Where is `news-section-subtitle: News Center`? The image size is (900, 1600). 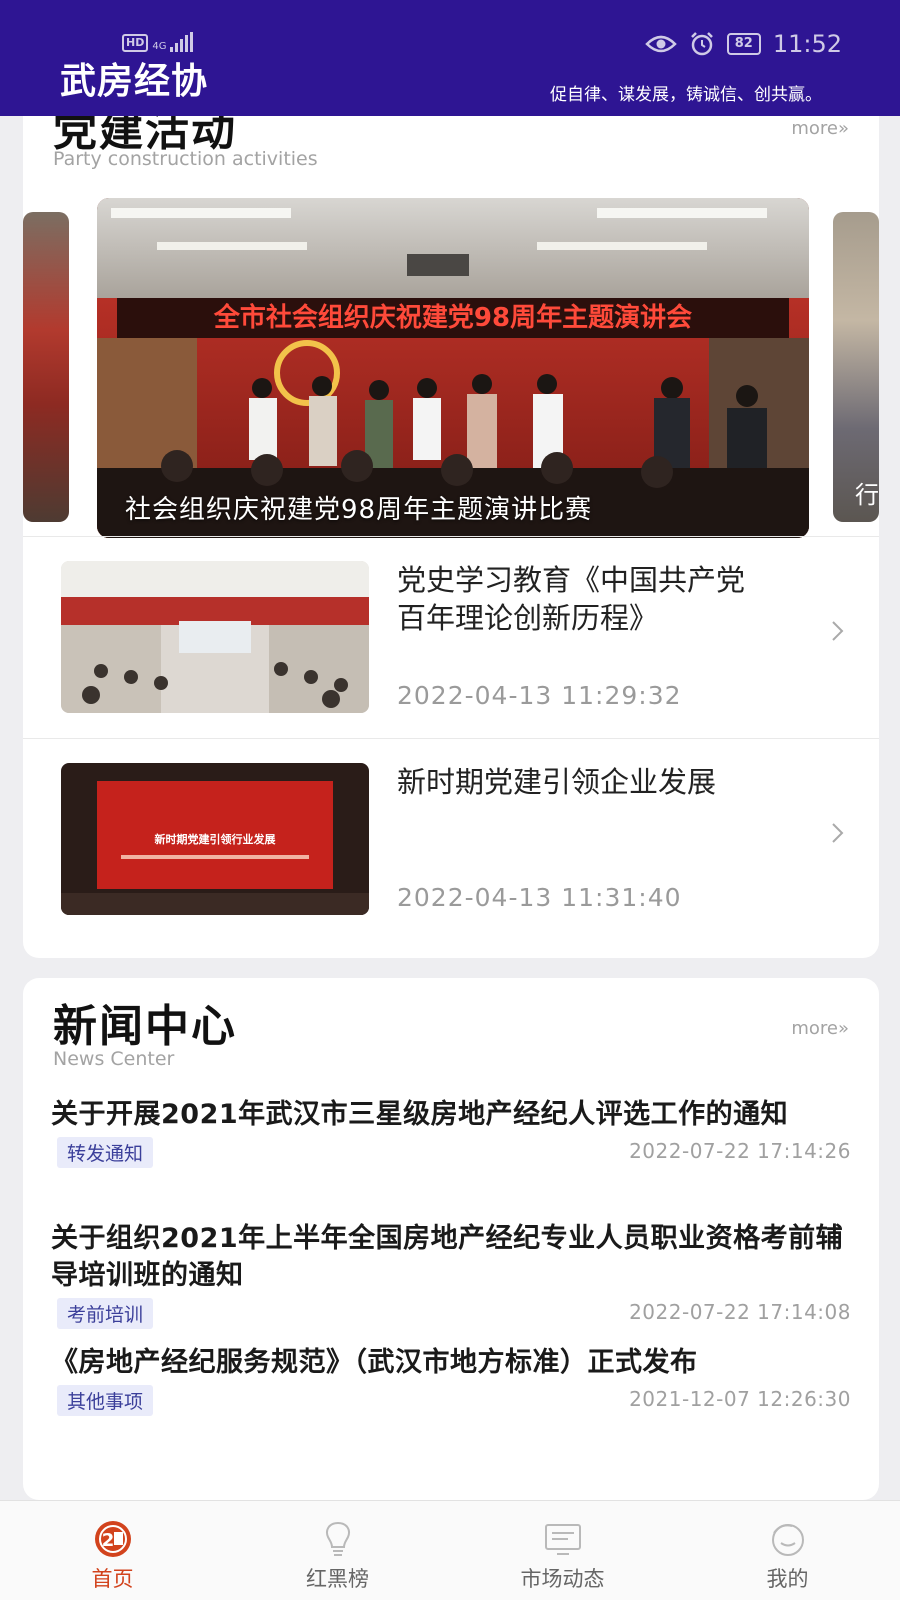 news-section-subtitle: News Center is located at coordinates (114, 1059).